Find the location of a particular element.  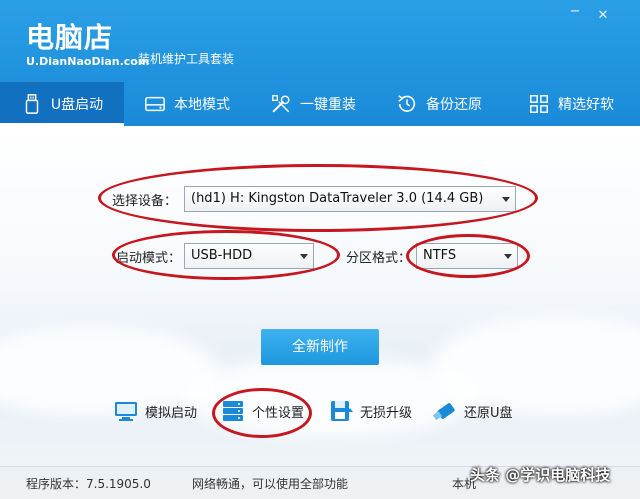

boot-mode-select: USB-HDD is located at coordinates (249, 256).